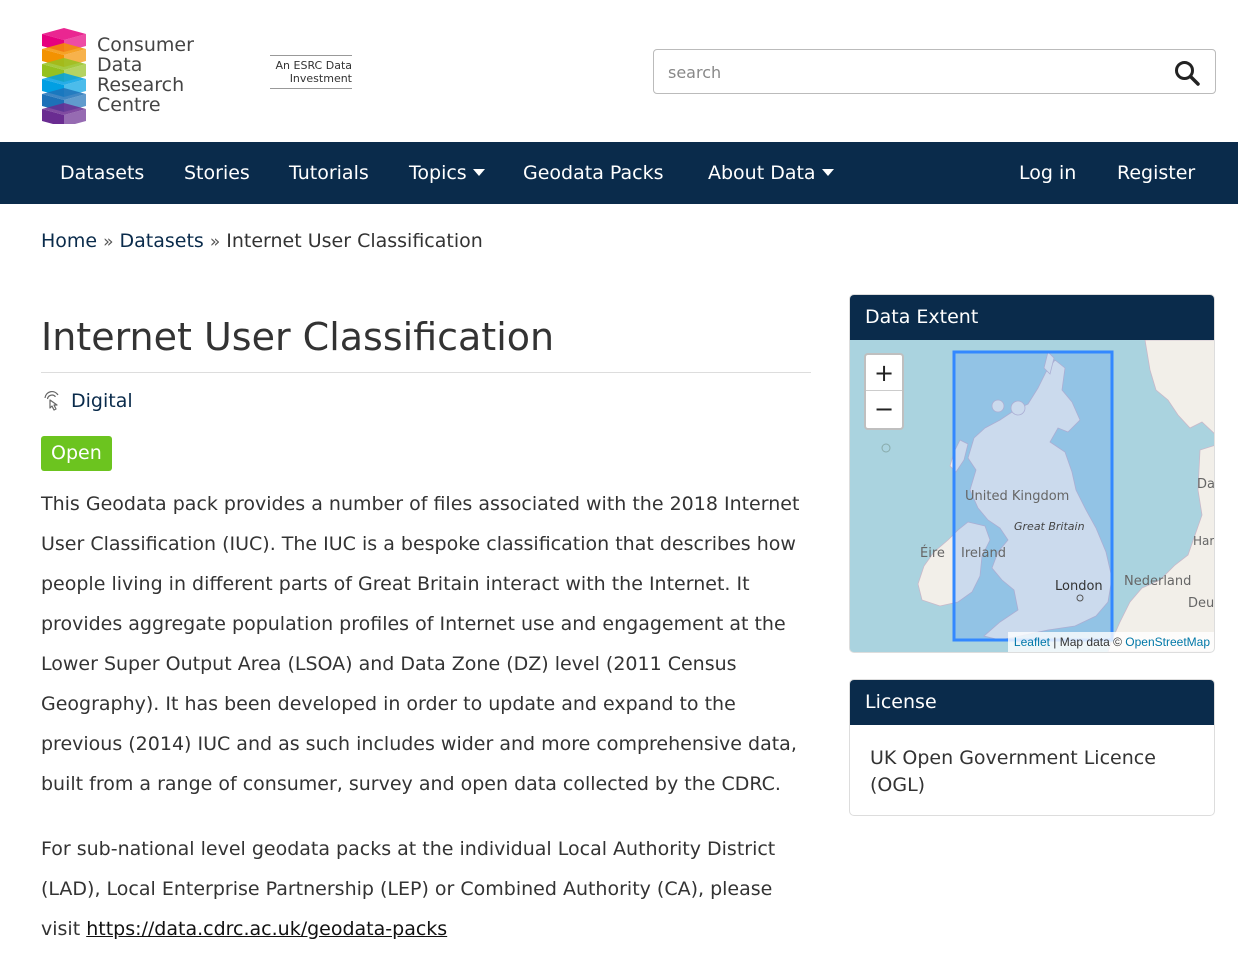 The width and height of the screenshot is (1238, 966). I want to click on dan-map-label: Dan, so click(1206, 484).